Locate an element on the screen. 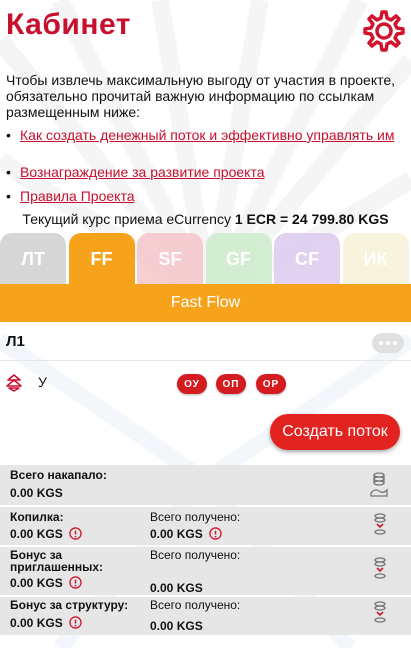  tab-lt: ЛТ is located at coordinates (33, 259).